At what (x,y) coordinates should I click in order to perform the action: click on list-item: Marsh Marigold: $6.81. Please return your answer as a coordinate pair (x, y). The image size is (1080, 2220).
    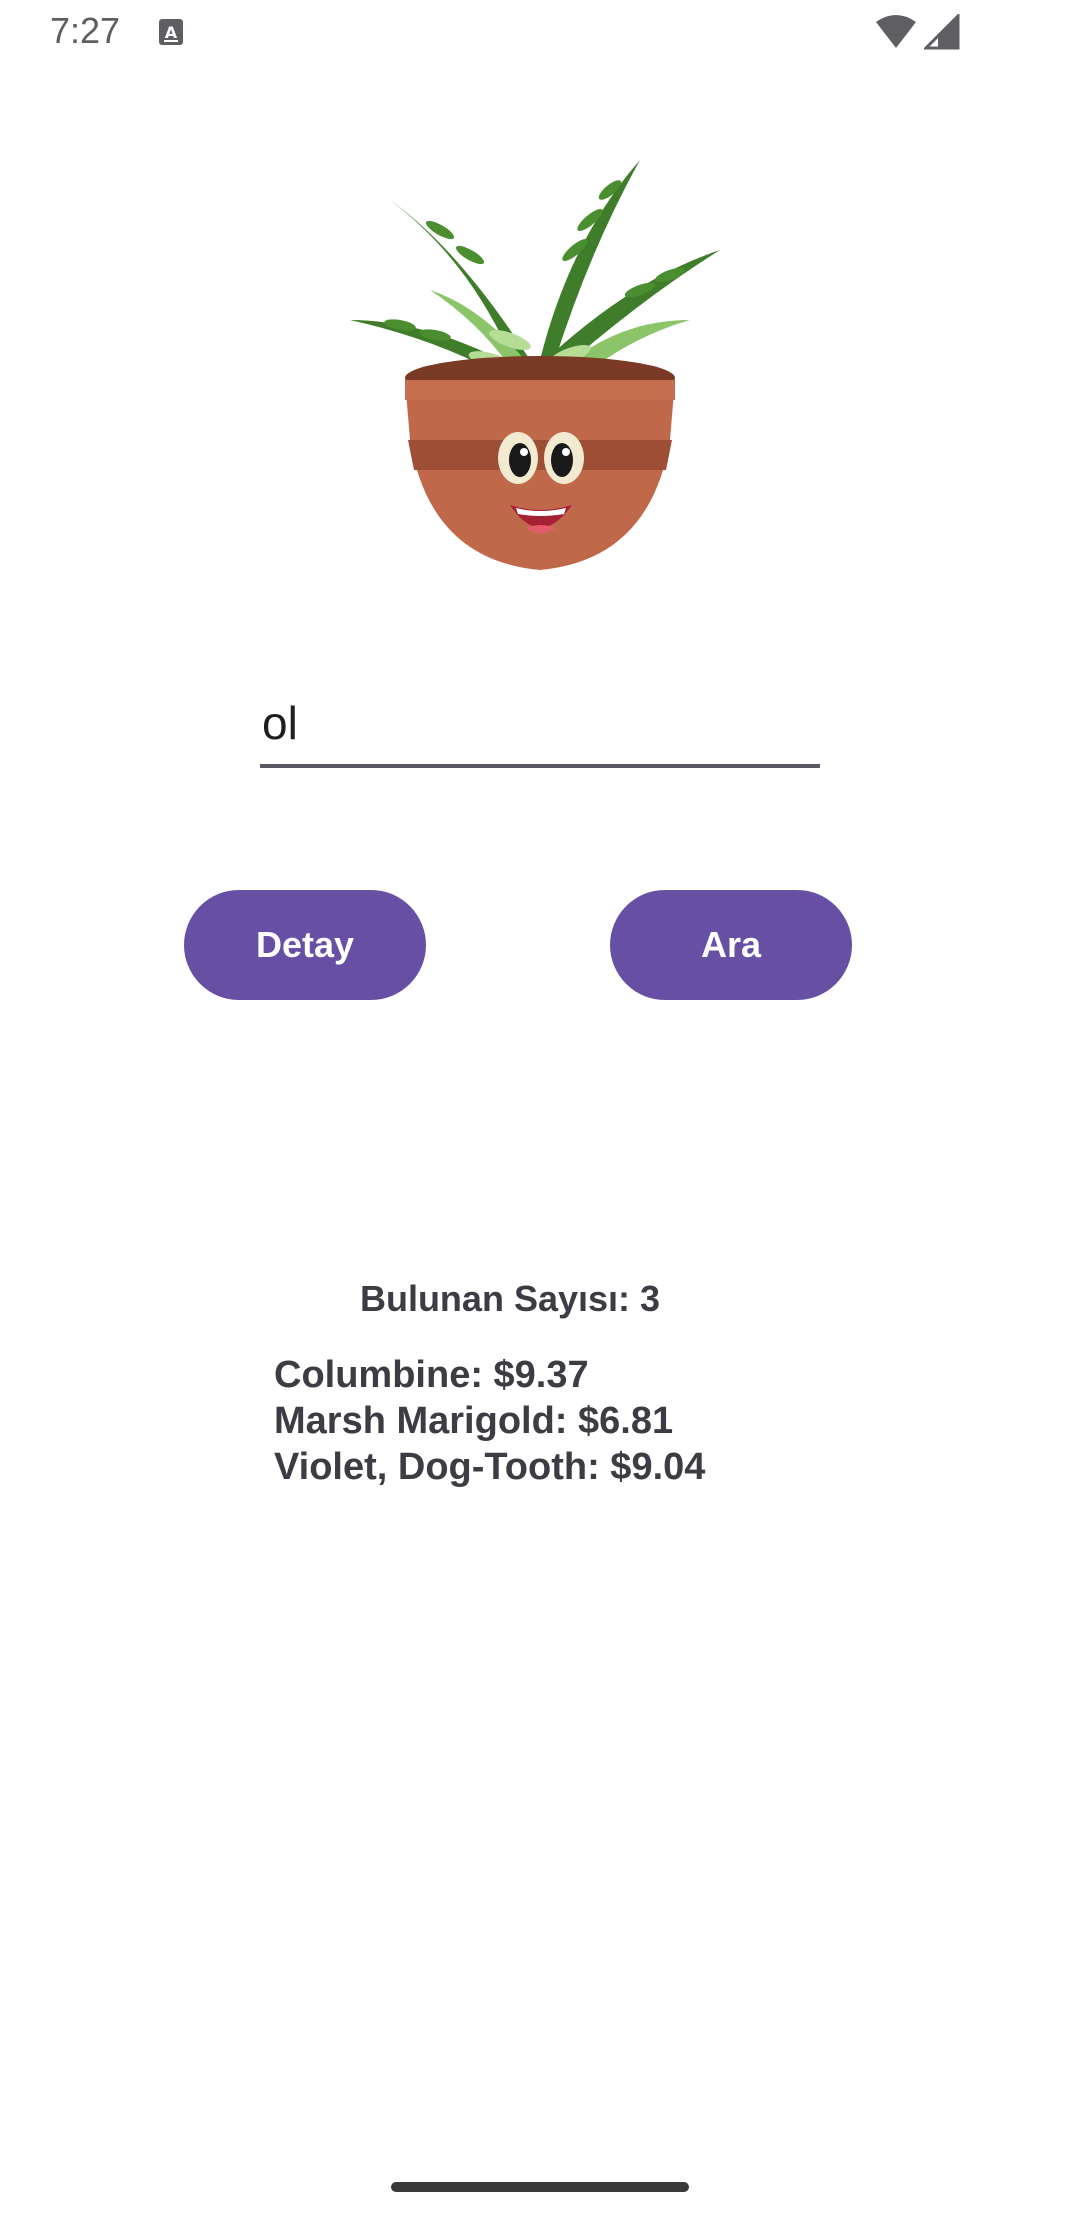
    Looking at the image, I should click on (474, 1421).